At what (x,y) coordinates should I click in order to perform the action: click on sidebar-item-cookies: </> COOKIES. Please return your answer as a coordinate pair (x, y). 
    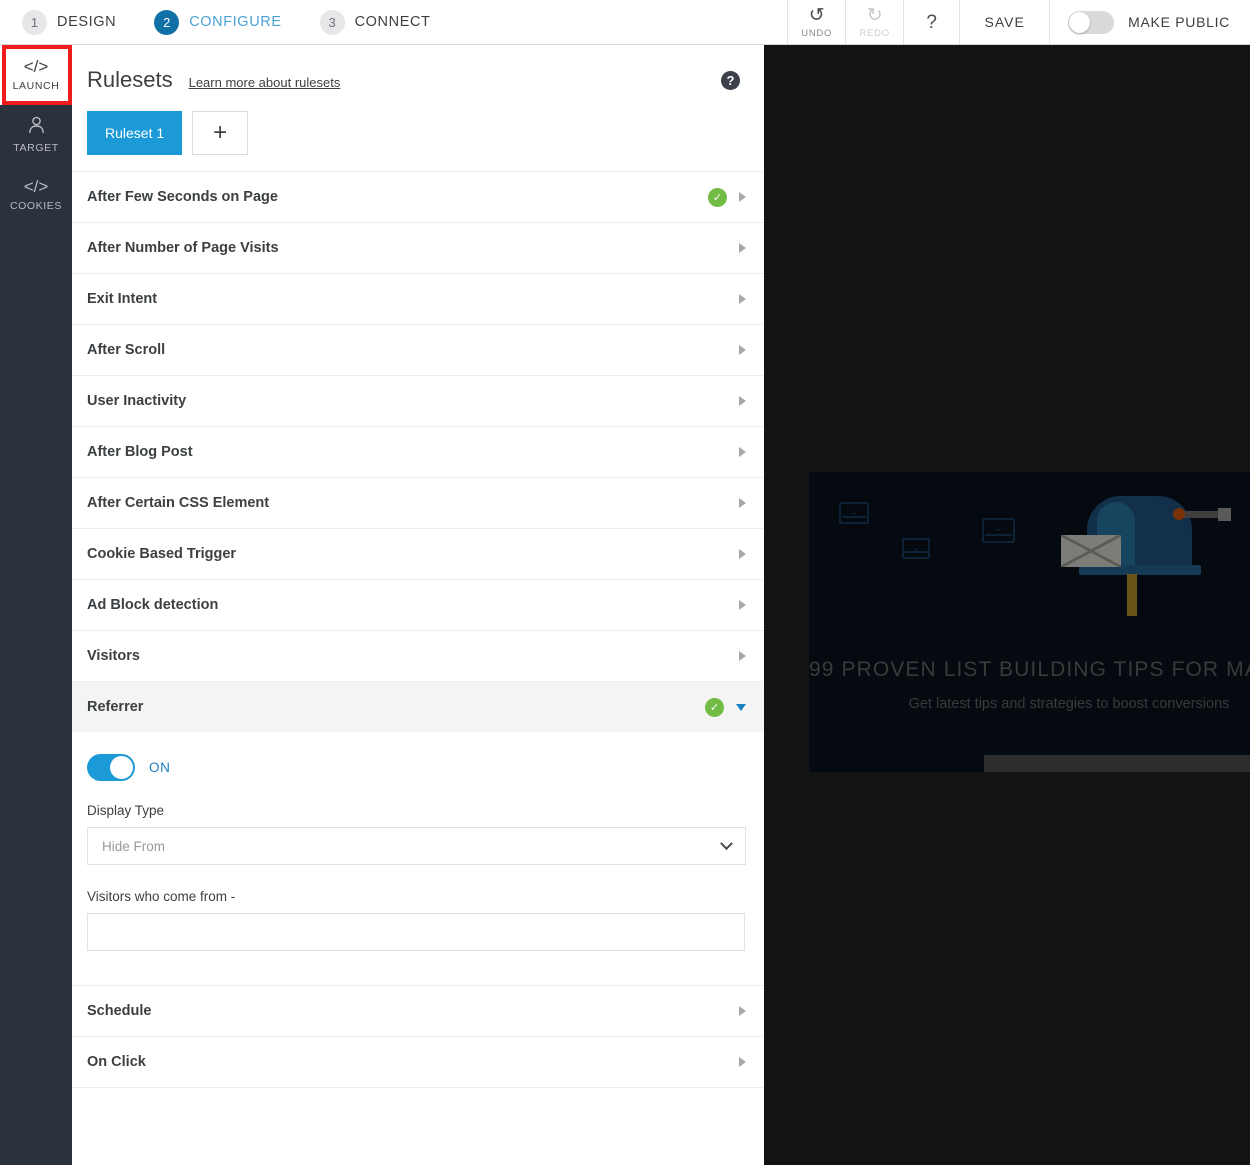
    Looking at the image, I should click on (36, 195).